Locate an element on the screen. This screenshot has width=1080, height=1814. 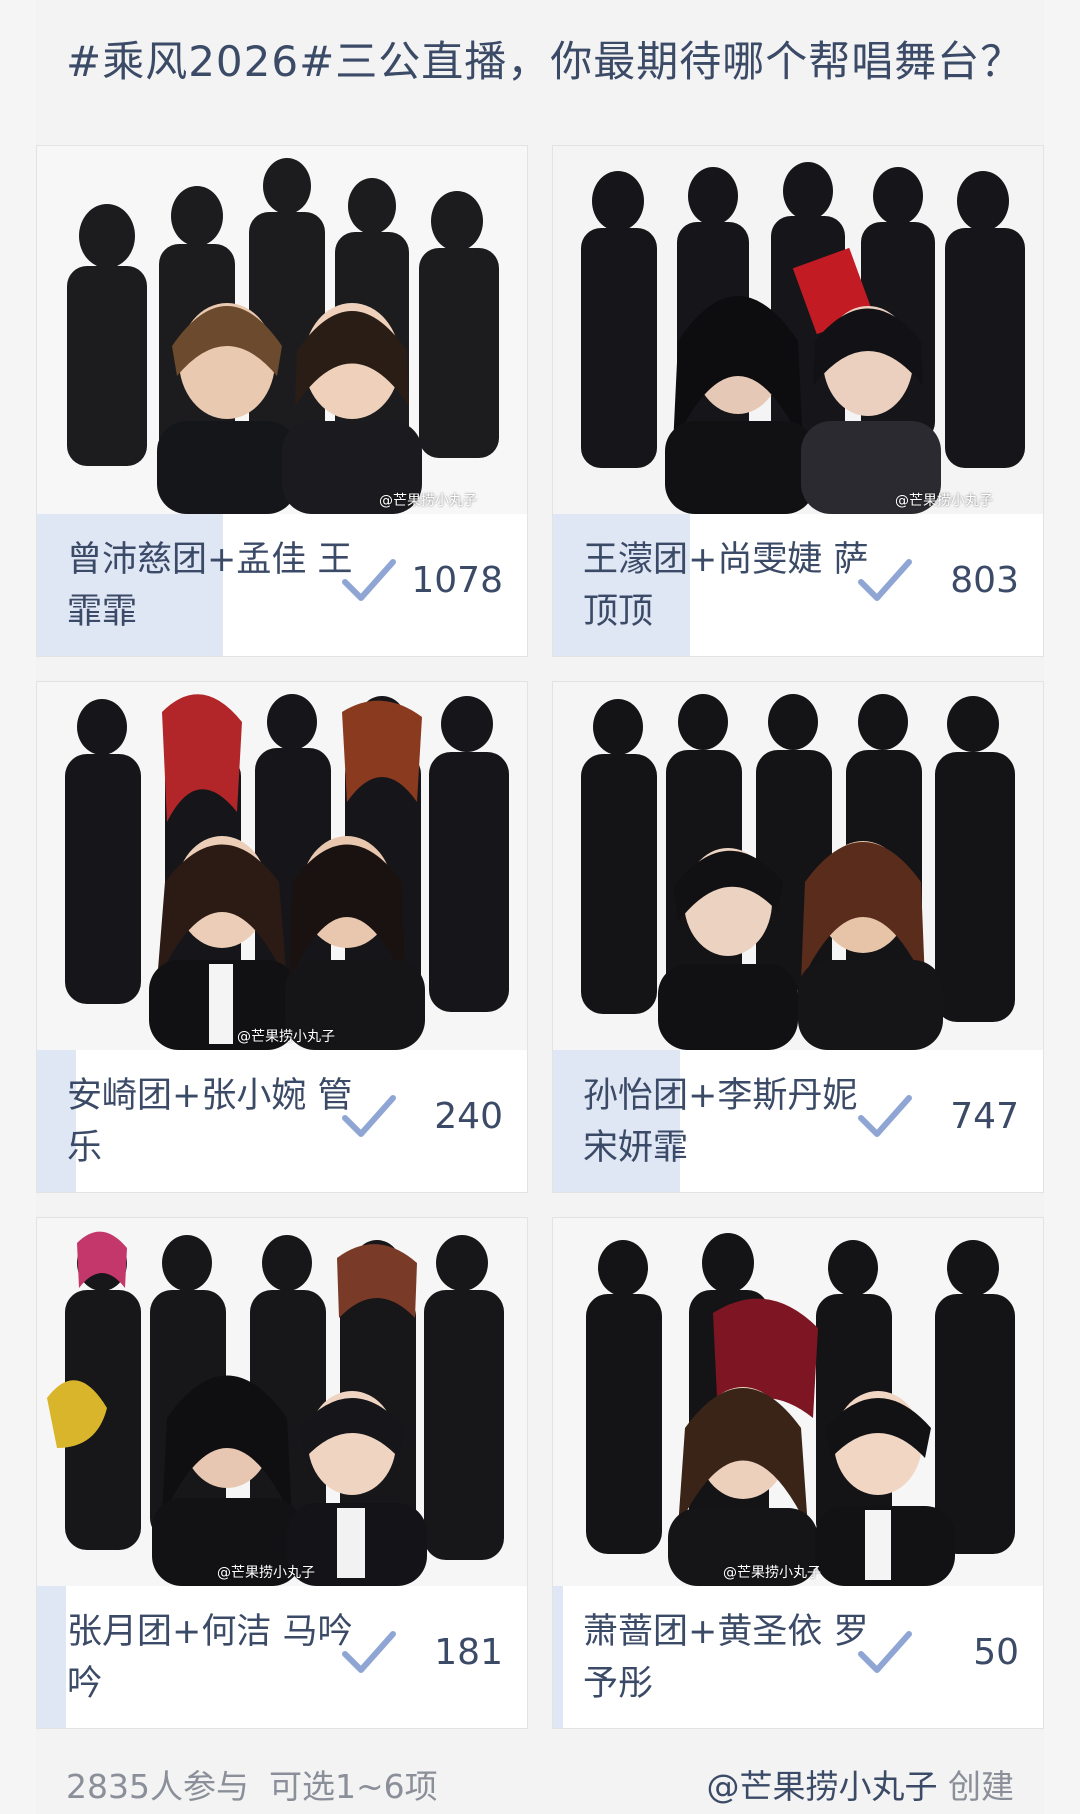
vote-count: 803 is located at coordinates (984, 580).